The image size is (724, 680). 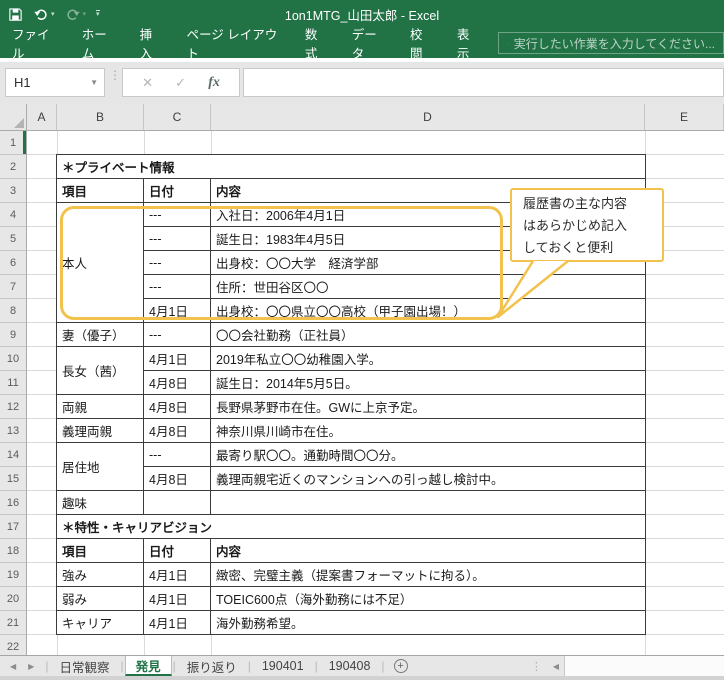 I want to click on row-header-10: 10, so click(x=13, y=359).